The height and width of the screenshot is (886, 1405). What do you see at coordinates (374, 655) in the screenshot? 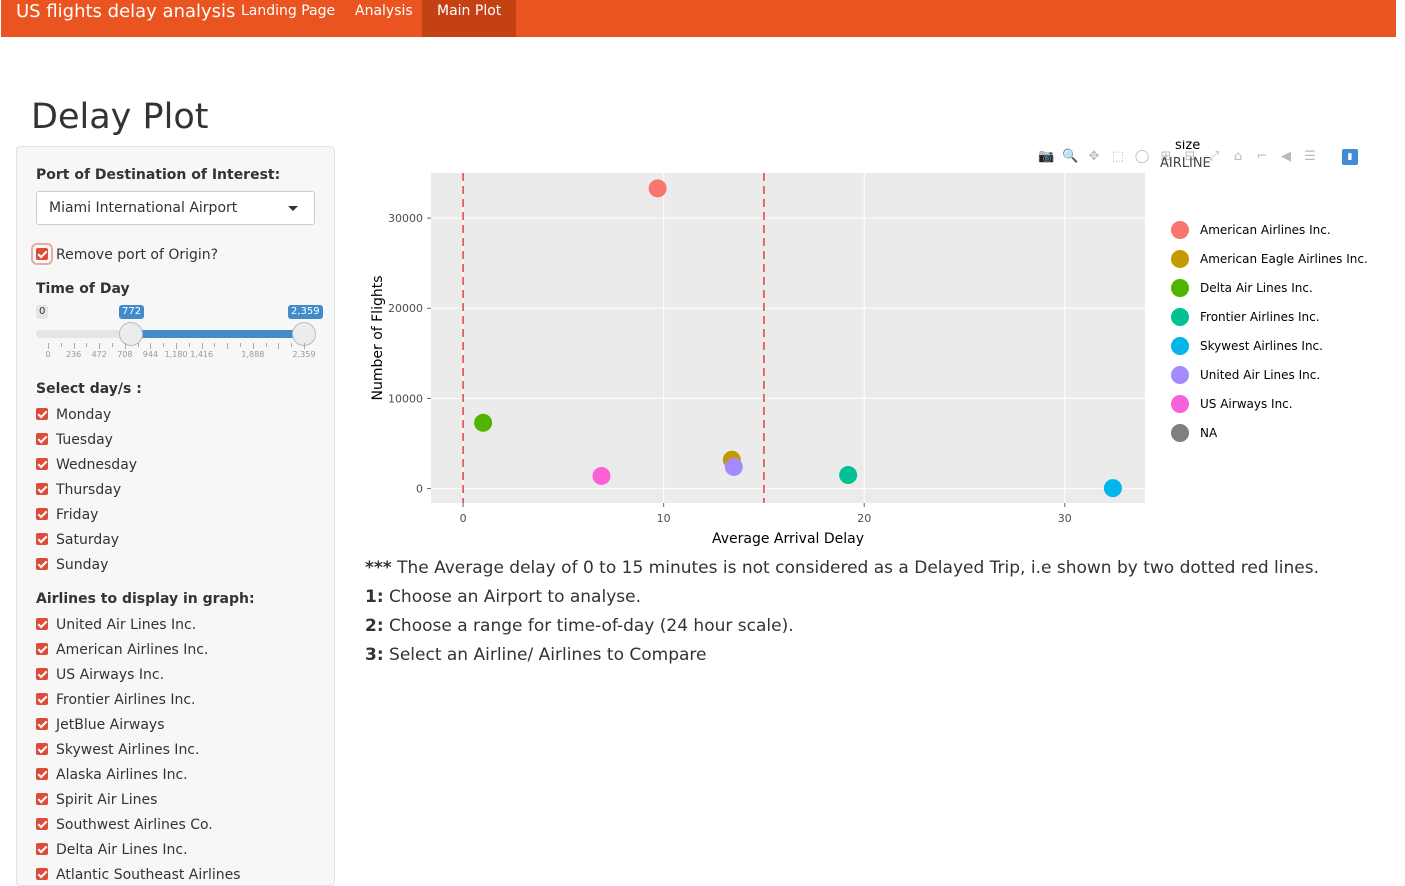
I see `note-prefix-4: 3:` at bounding box center [374, 655].